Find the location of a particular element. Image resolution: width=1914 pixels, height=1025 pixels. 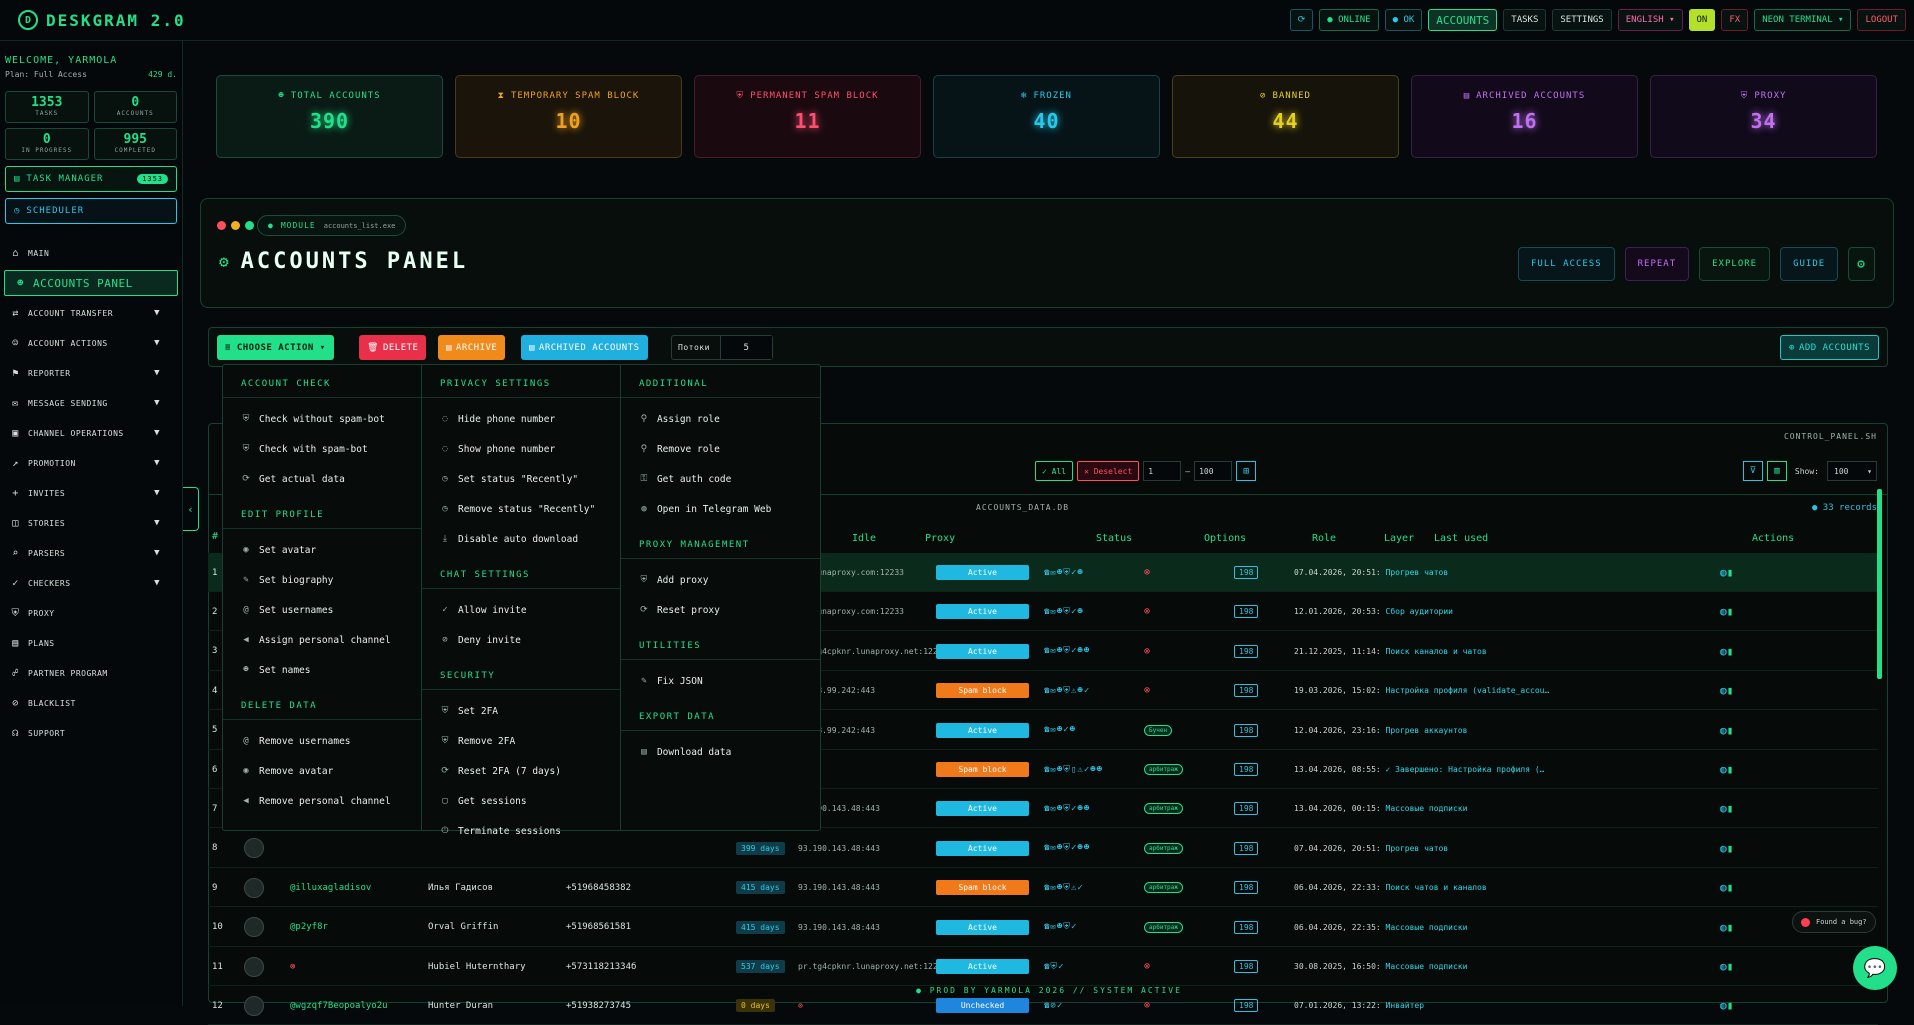

deselect-button: ✕ Deselect is located at coordinates (1108, 471).